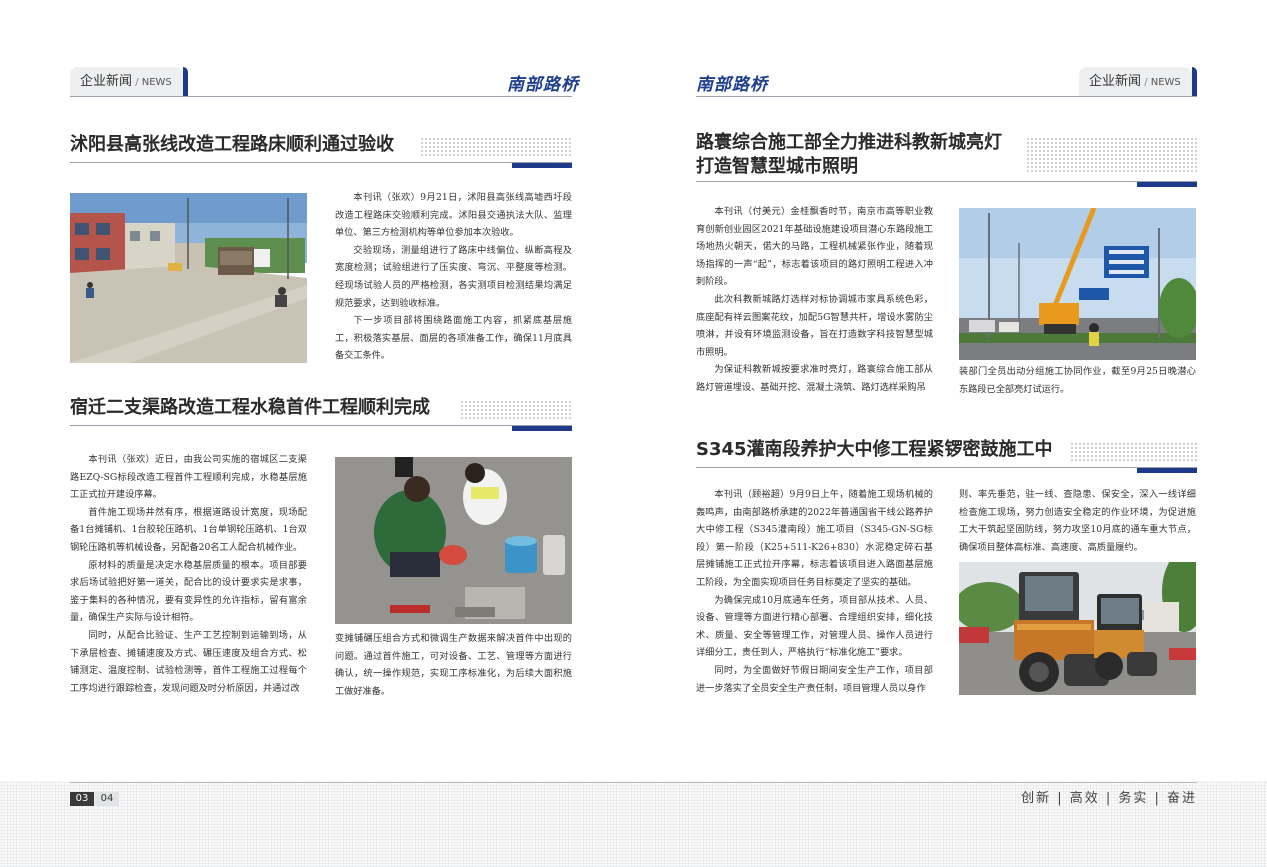 The height and width of the screenshot is (867, 1267). Describe the element at coordinates (188, 278) in the screenshot. I see `photo-road-bed-inspection` at that location.